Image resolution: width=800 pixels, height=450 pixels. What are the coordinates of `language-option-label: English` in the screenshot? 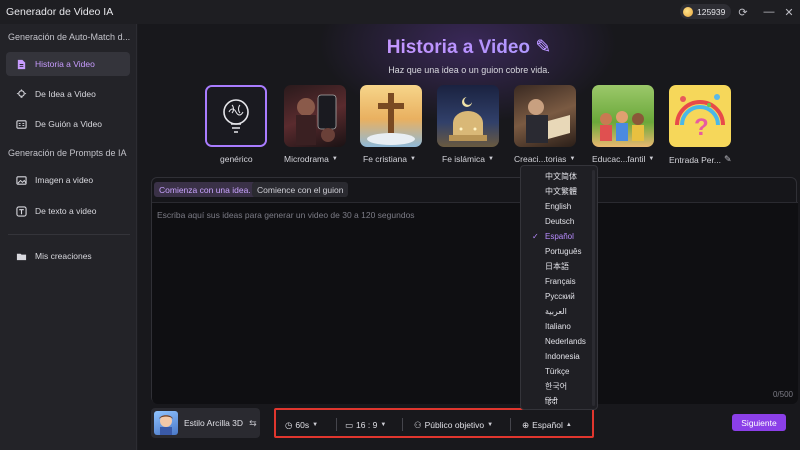 It's located at (558, 206).